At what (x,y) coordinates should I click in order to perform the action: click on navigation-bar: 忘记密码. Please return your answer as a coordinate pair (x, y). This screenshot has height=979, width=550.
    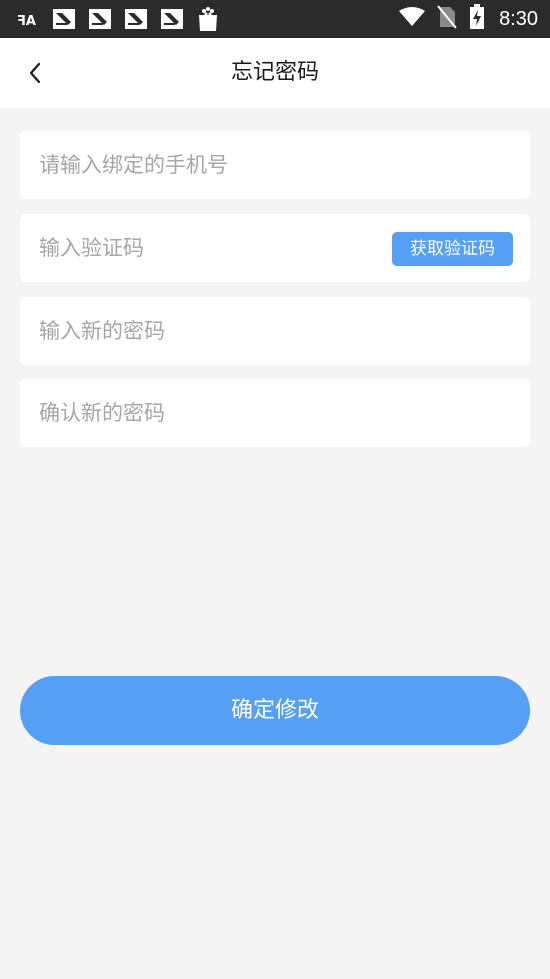
    Looking at the image, I should click on (275, 73).